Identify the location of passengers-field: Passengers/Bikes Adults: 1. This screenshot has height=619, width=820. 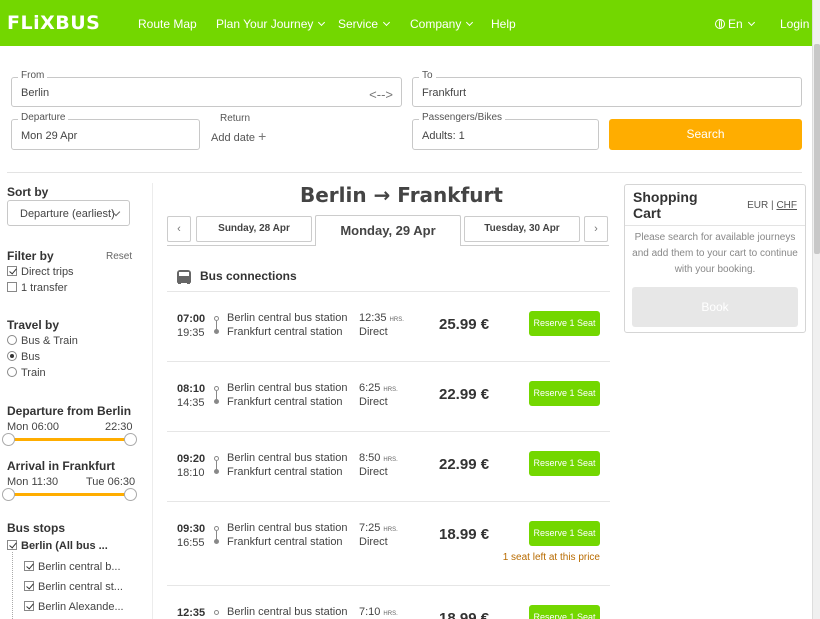
(505, 131).